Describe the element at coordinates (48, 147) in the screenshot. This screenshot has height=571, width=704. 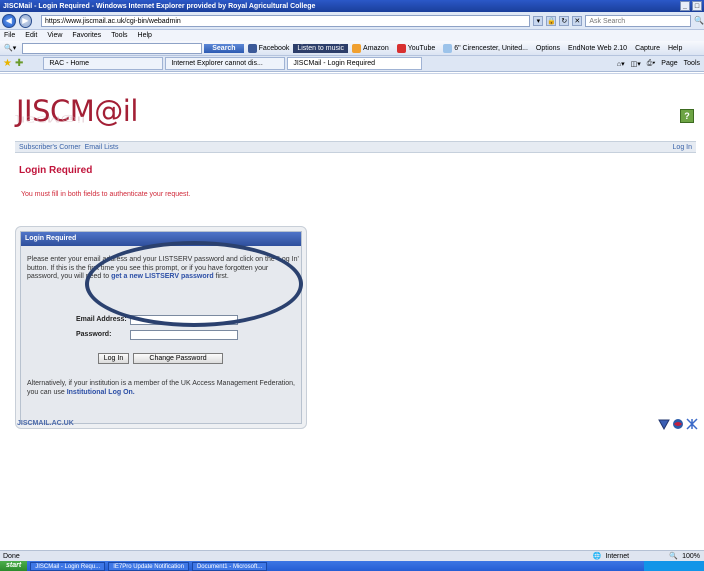
I see `nav-subscribers-corner: Subscriber's Corner` at that location.